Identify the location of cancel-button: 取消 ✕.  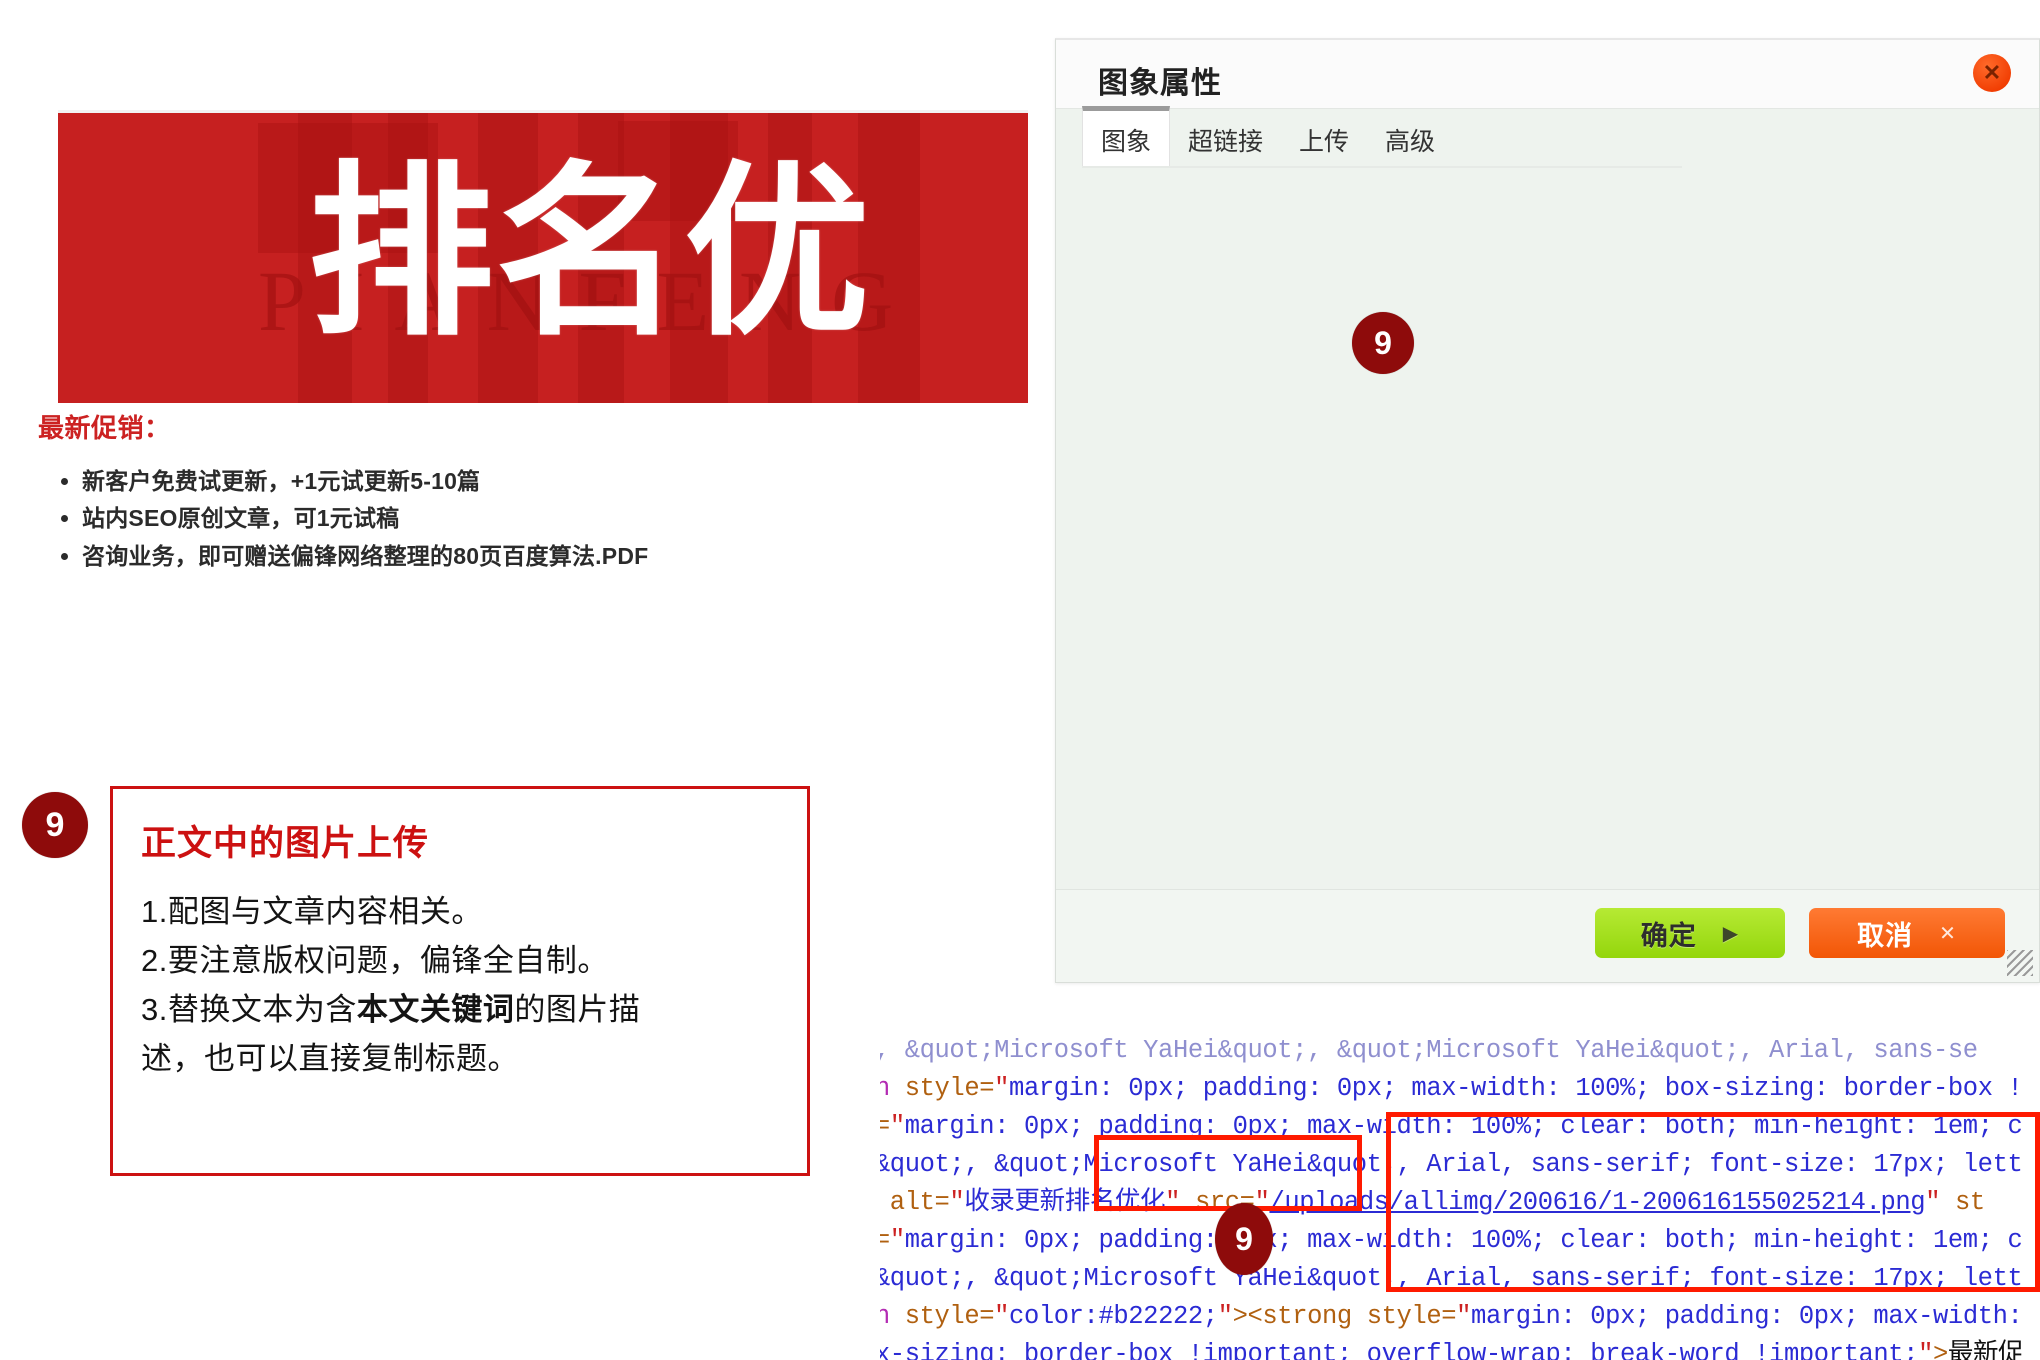
(1907, 933).